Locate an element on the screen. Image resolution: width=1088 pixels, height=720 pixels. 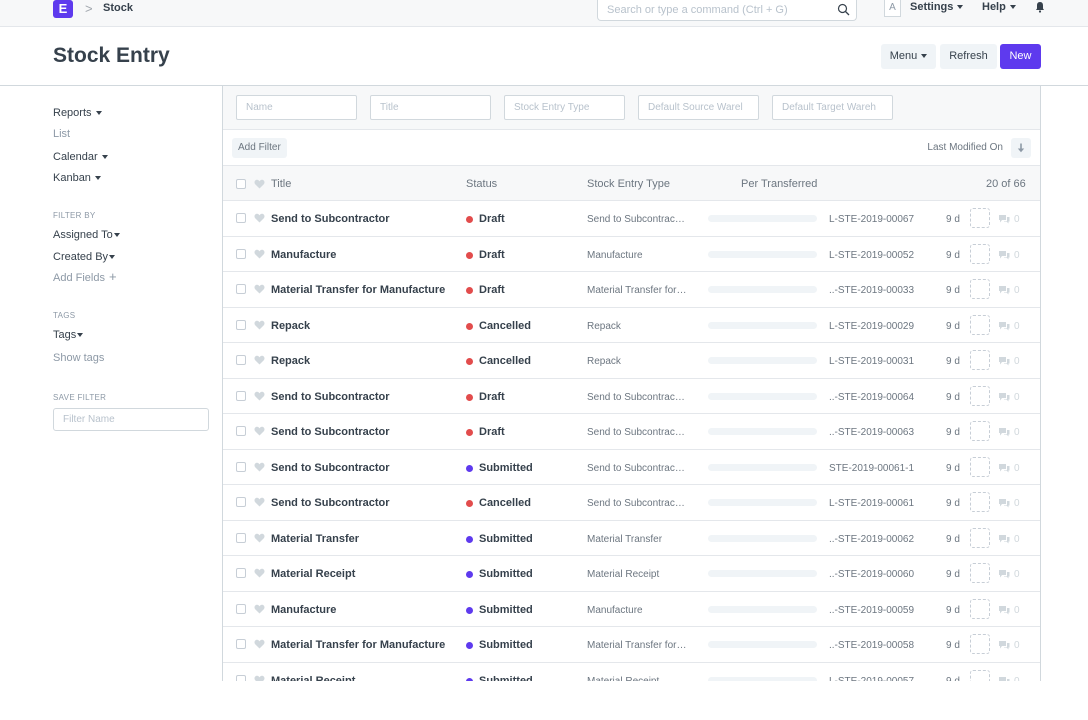
default-target-warehouse-filter-input is located at coordinates (832, 107).